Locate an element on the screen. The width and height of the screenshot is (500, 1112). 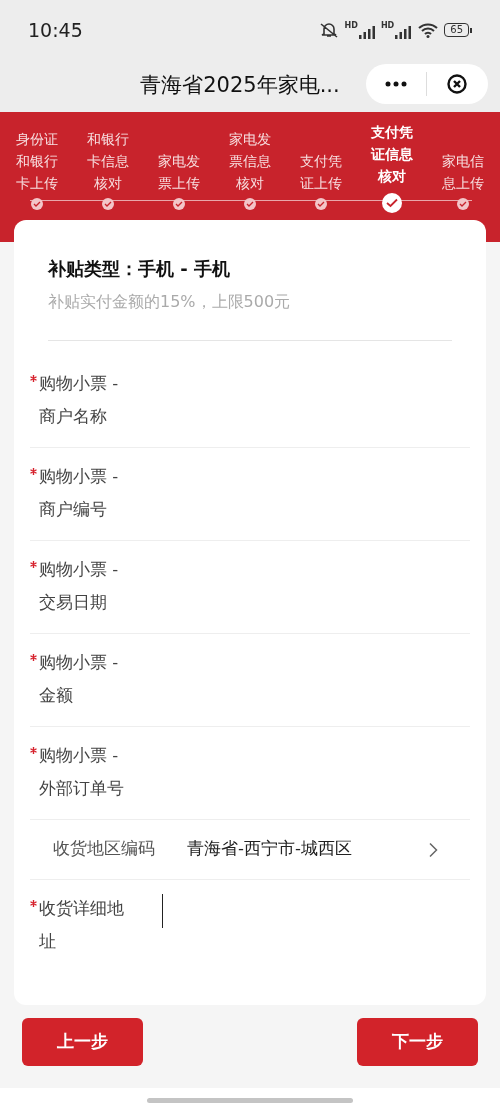
step-label: 家电发票信息核对 is located at coordinates (250, 161).